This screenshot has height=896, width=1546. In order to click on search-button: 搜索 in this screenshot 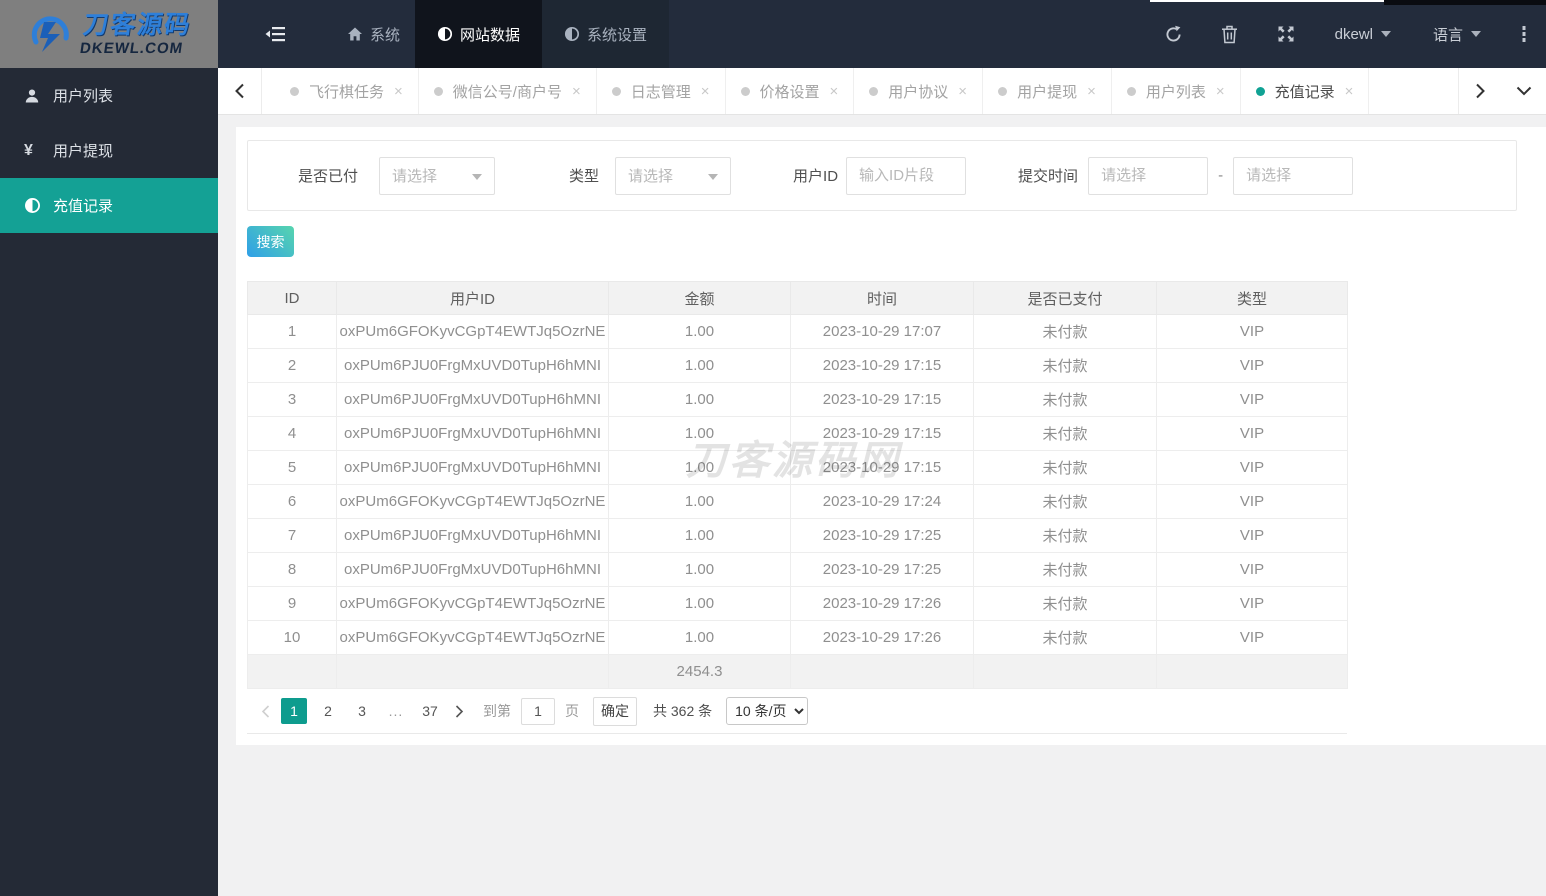, I will do `click(270, 241)`.